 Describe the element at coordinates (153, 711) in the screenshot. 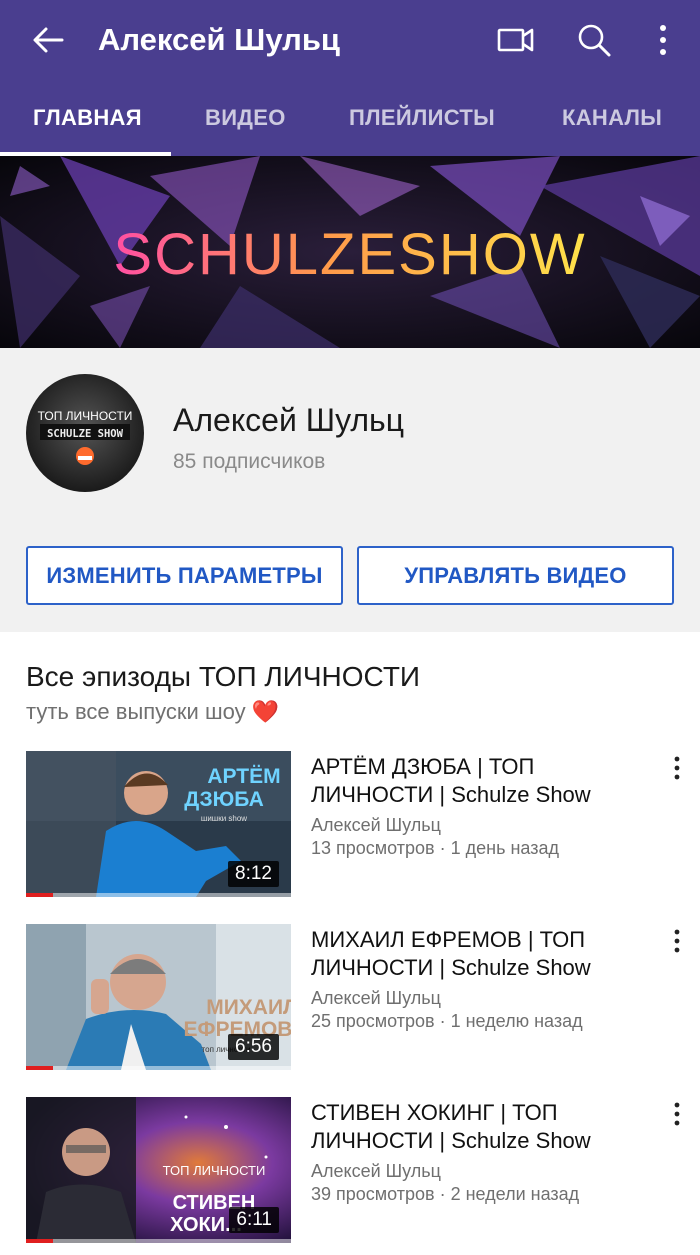

I see `section-subtitle: туть все выпуски шоу ❤️` at that location.